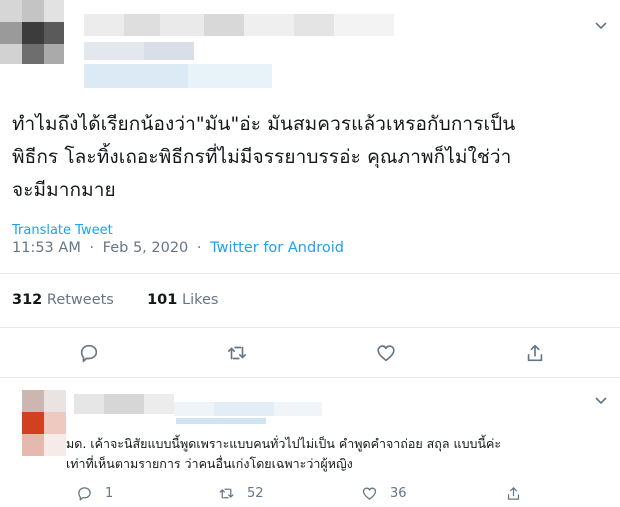  What do you see at coordinates (80, 300) in the screenshot?
I see `retweets-label: Retweets` at bounding box center [80, 300].